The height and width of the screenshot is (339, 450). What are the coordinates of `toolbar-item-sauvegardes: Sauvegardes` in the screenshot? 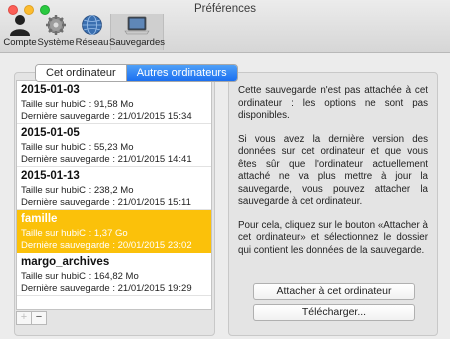 It's located at (137, 32).